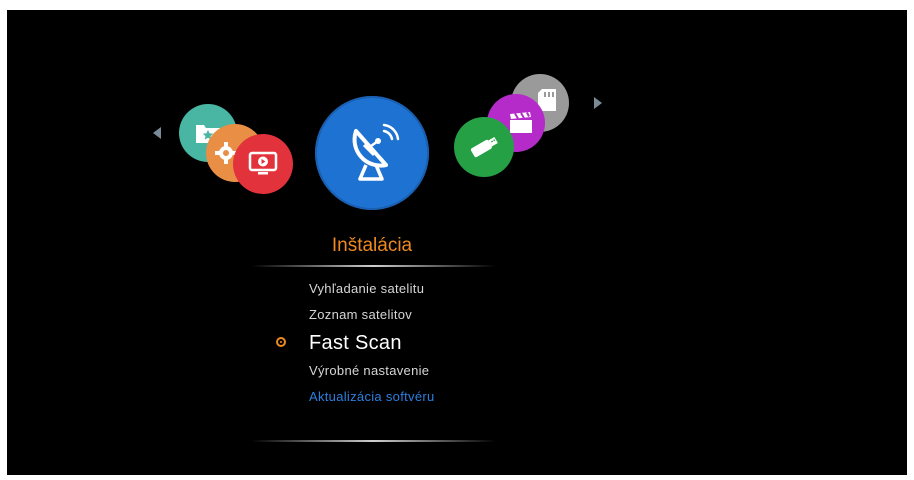  I want to click on selected-indicator-icon, so click(281, 342).